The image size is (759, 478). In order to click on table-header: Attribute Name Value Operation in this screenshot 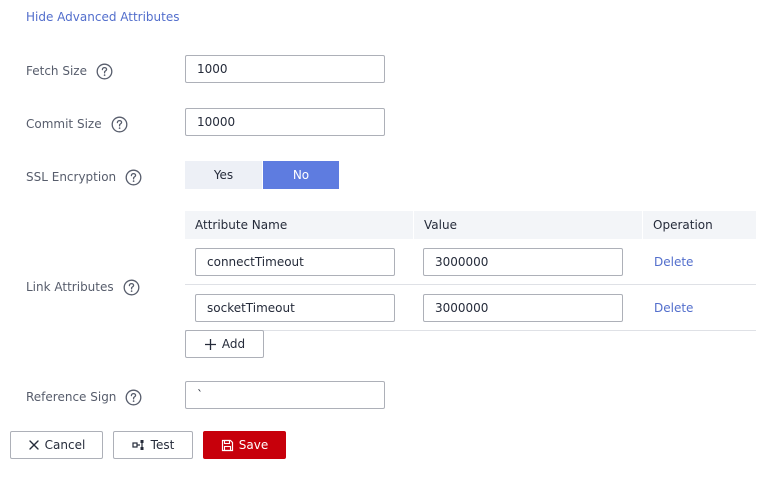, I will do `click(470, 225)`.